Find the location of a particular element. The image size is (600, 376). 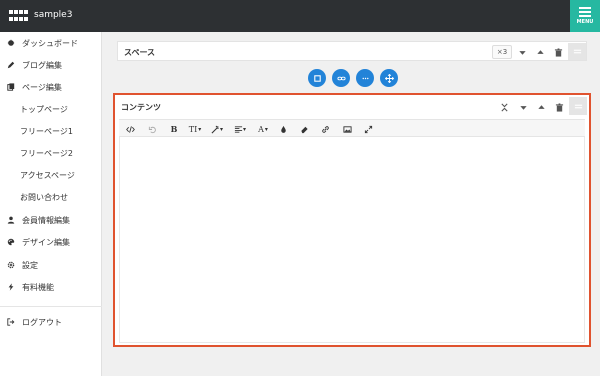

sidebar-item-label: 会員情報編集 is located at coordinates (46, 220).